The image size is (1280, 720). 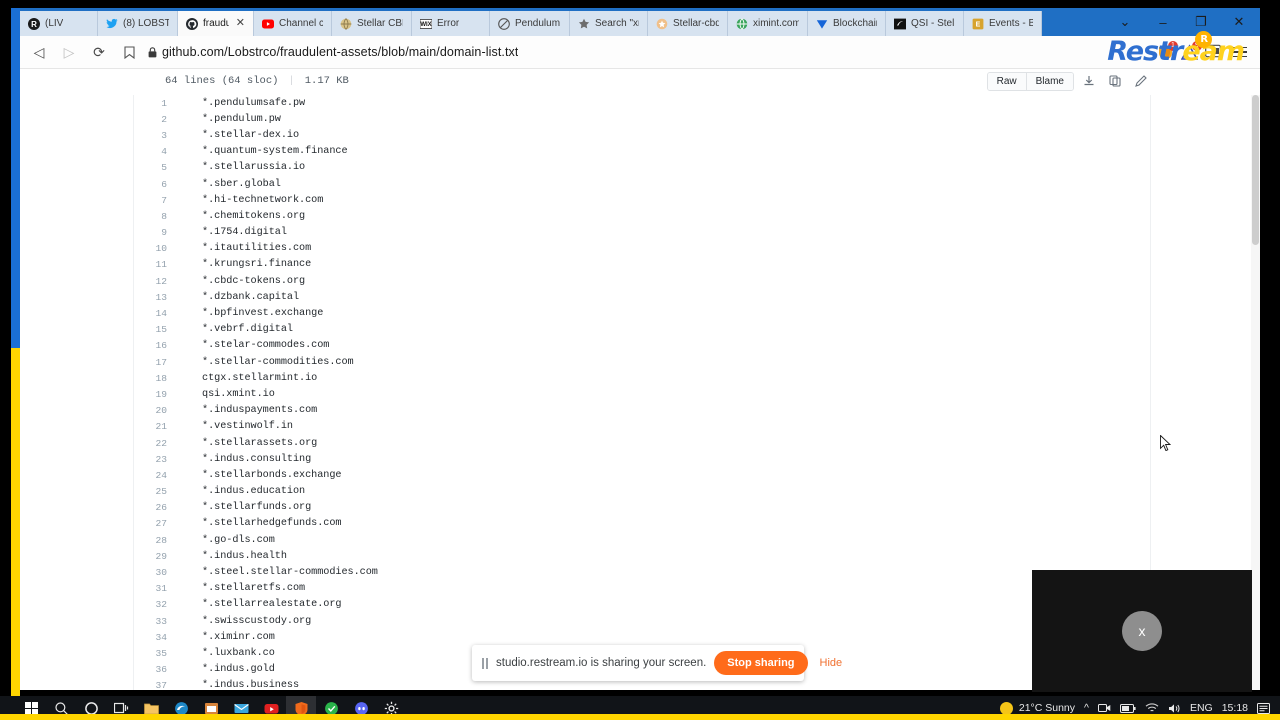 What do you see at coordinates (278, 362) in the screenshot?
I see `line-content: *.stellar-commodities.com` at bounding box center [278, 362].